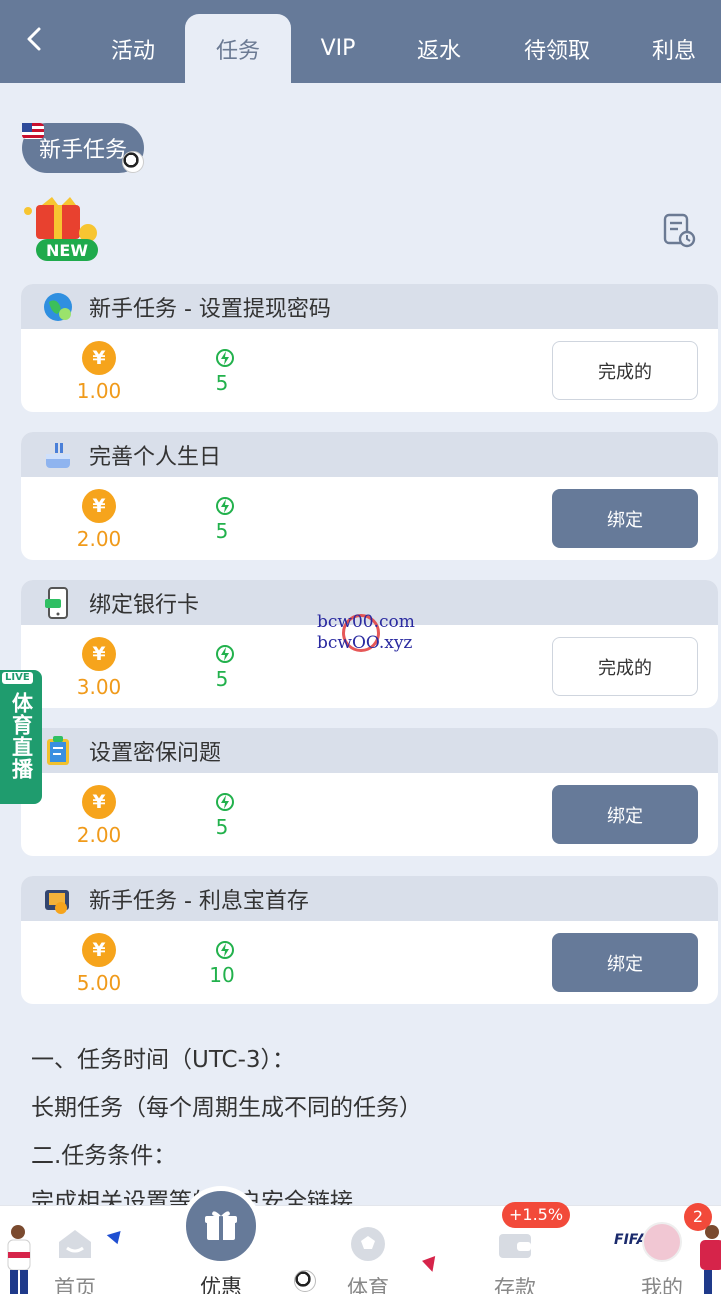 This screenshot has width=721, height=1294. I want to click on watermark-line: bcw00.com, so click(366, 622).